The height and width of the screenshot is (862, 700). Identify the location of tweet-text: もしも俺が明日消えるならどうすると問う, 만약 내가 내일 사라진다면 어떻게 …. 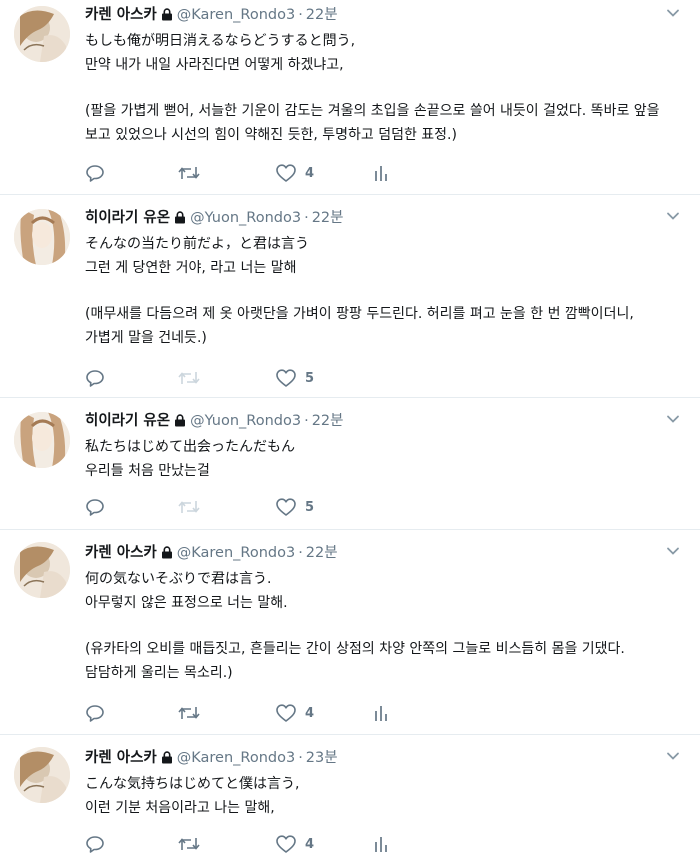
(378, 88).